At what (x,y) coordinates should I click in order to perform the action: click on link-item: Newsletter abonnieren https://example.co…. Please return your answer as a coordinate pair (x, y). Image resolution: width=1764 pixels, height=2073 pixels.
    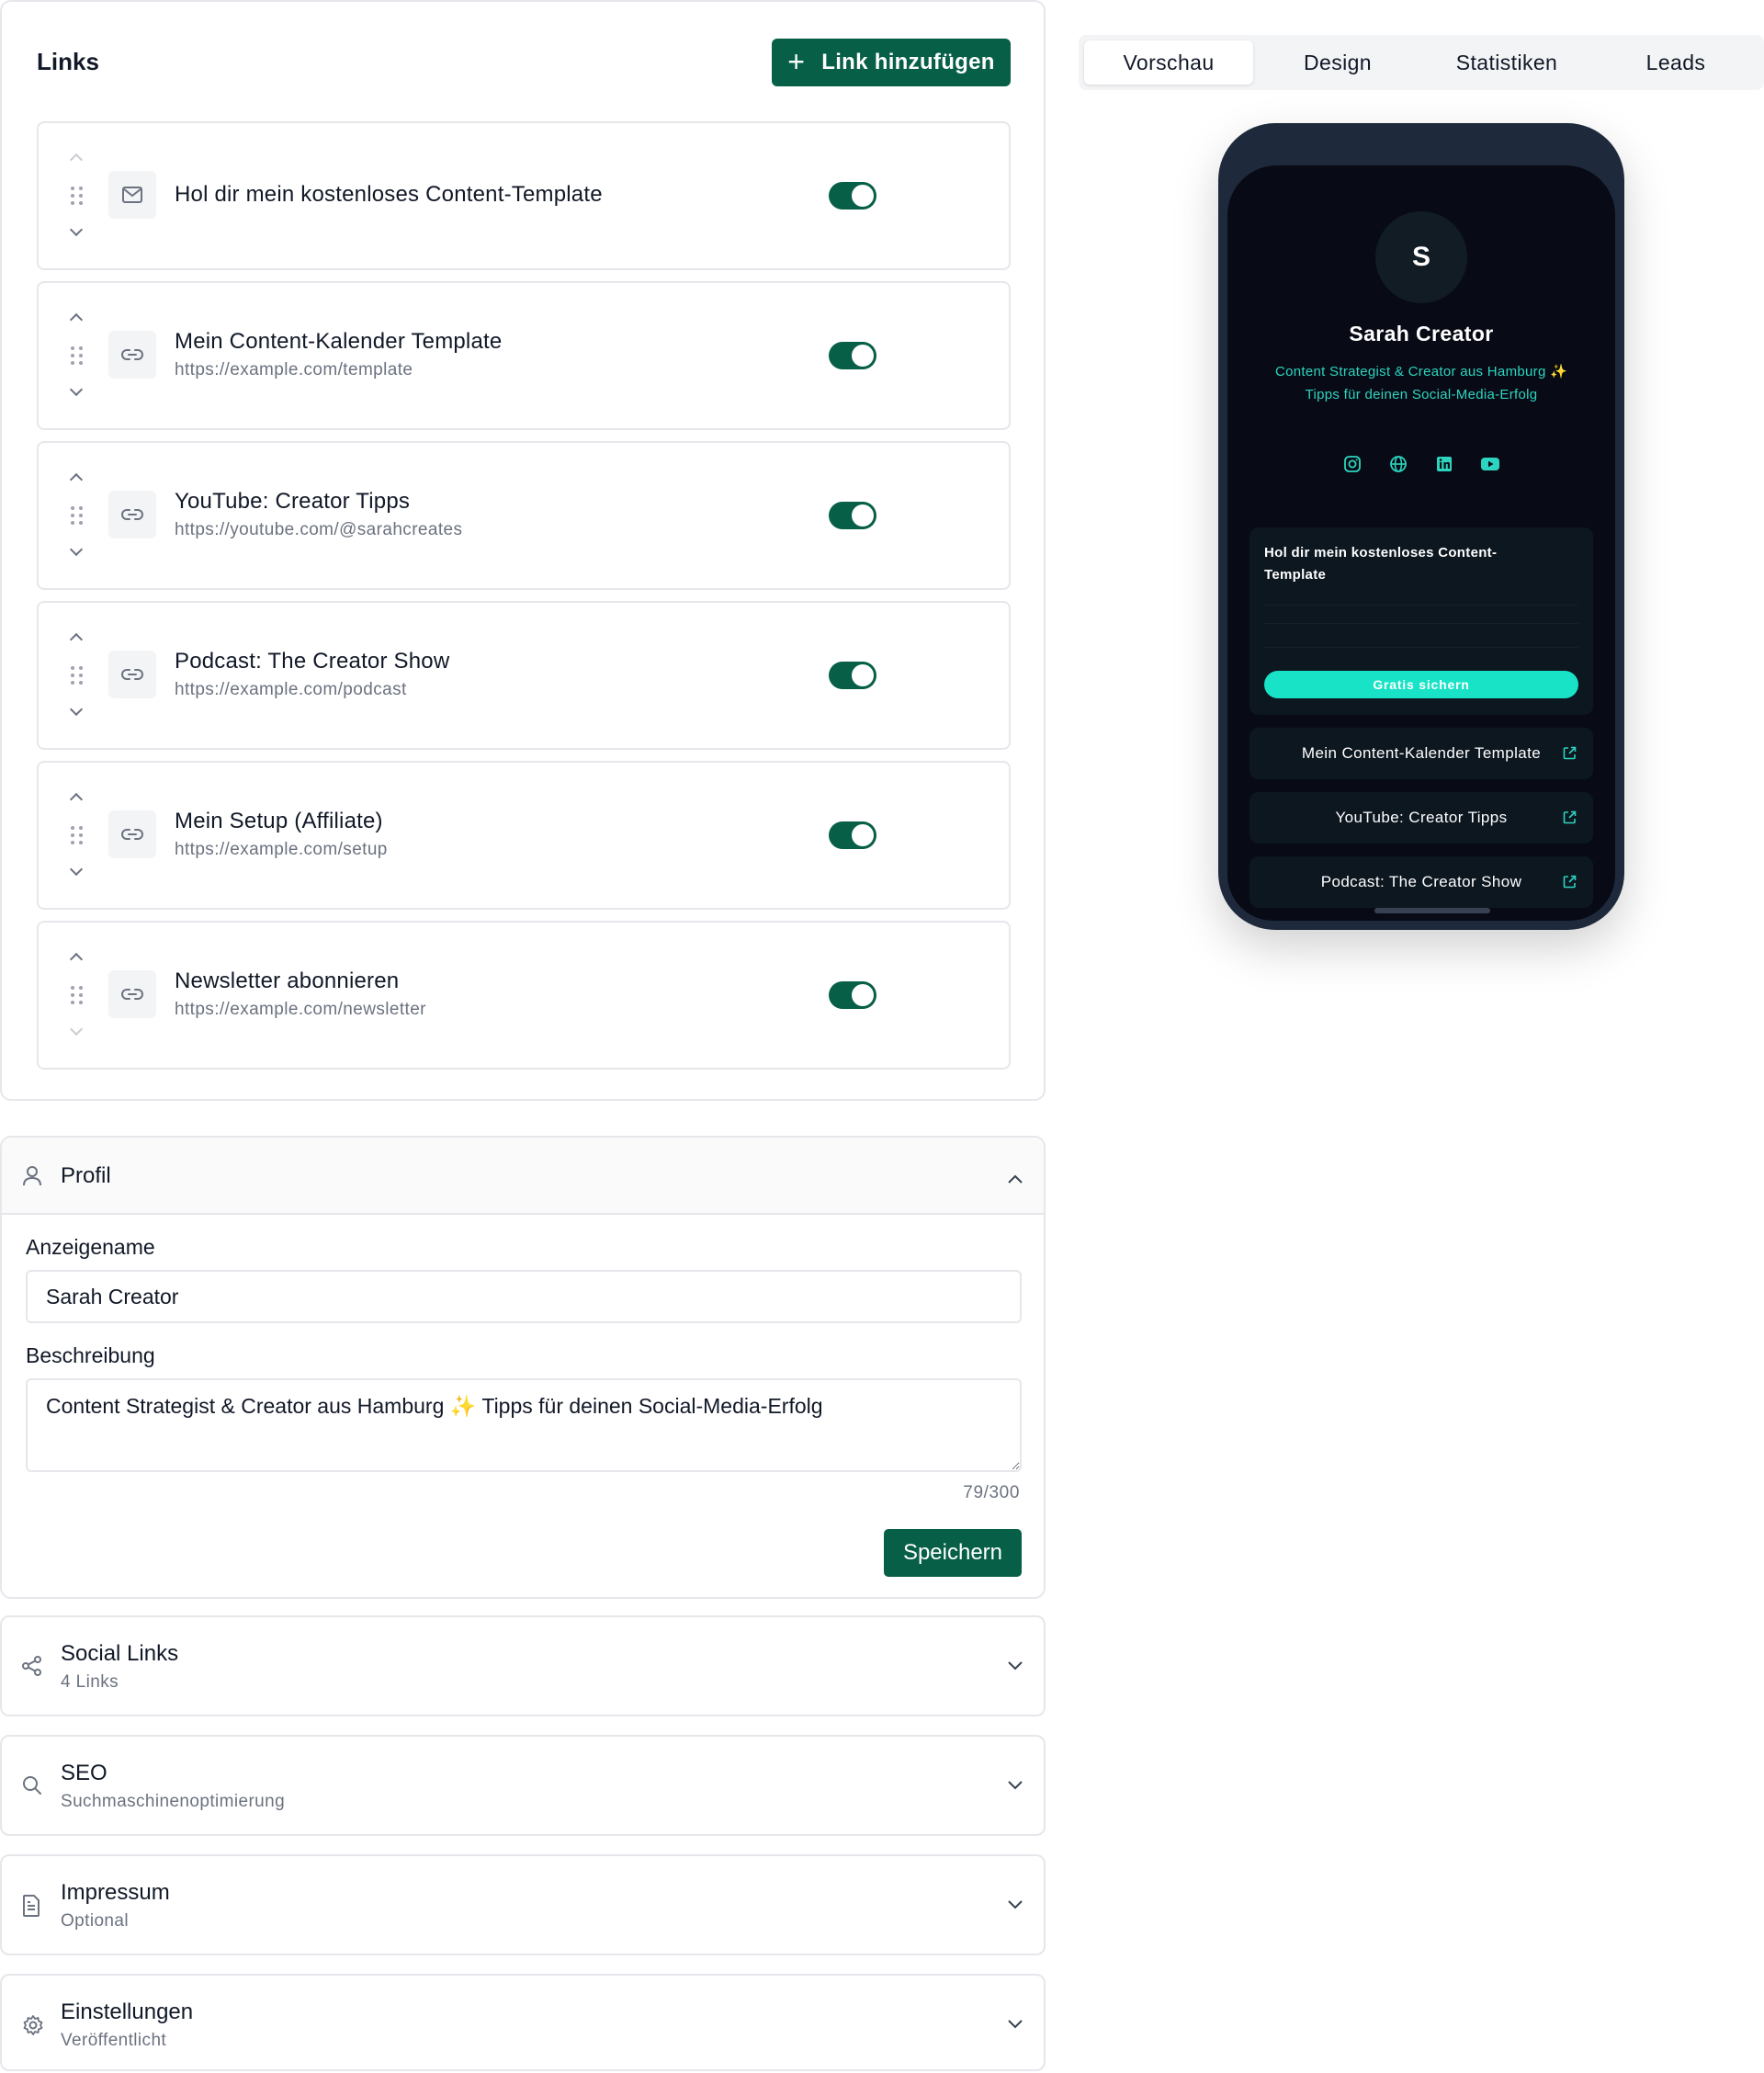
    Looking at the image, I should click on (524, 996).